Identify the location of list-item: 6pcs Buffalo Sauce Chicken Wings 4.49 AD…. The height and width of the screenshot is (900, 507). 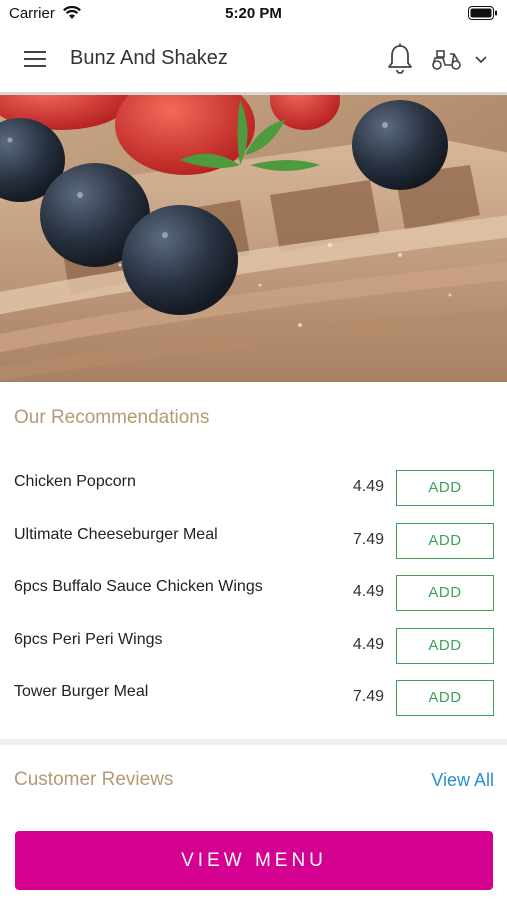
(253, 589).